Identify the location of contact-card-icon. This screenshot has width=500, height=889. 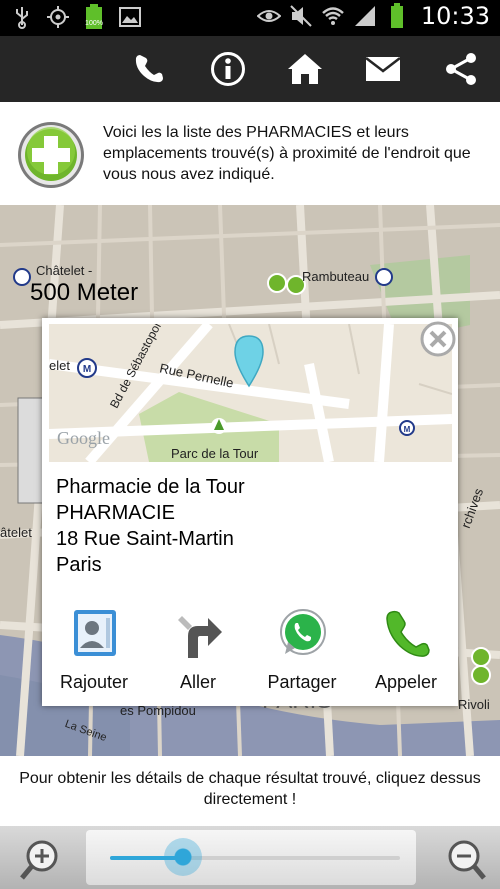
(95, 633).